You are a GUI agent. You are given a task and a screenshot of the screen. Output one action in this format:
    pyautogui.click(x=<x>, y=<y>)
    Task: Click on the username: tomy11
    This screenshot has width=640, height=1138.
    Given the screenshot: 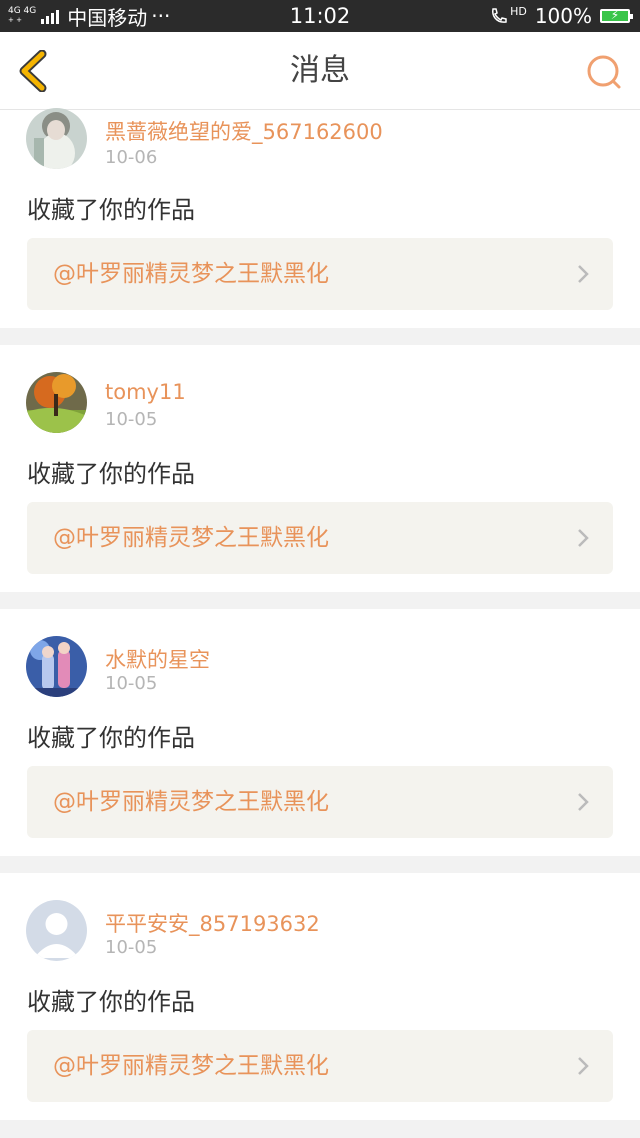 What is the action you would take?
    pyautogui.click(x=145, y=392)
    